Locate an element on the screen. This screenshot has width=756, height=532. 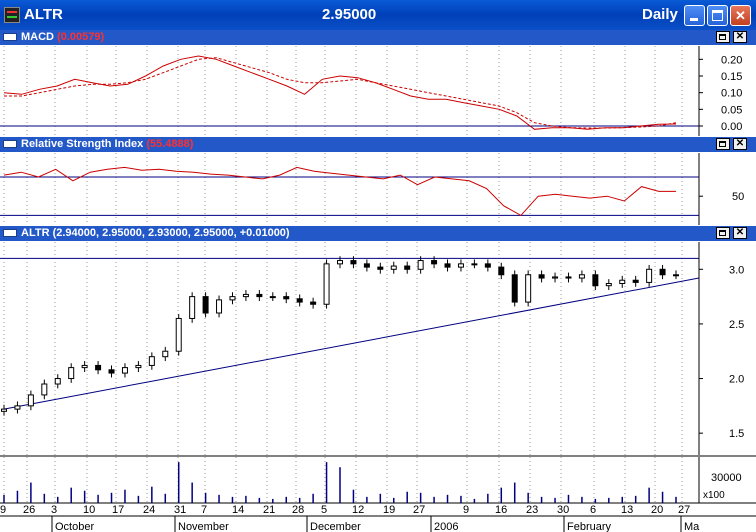
macd-signal-line is located at coordinates (340, 93).